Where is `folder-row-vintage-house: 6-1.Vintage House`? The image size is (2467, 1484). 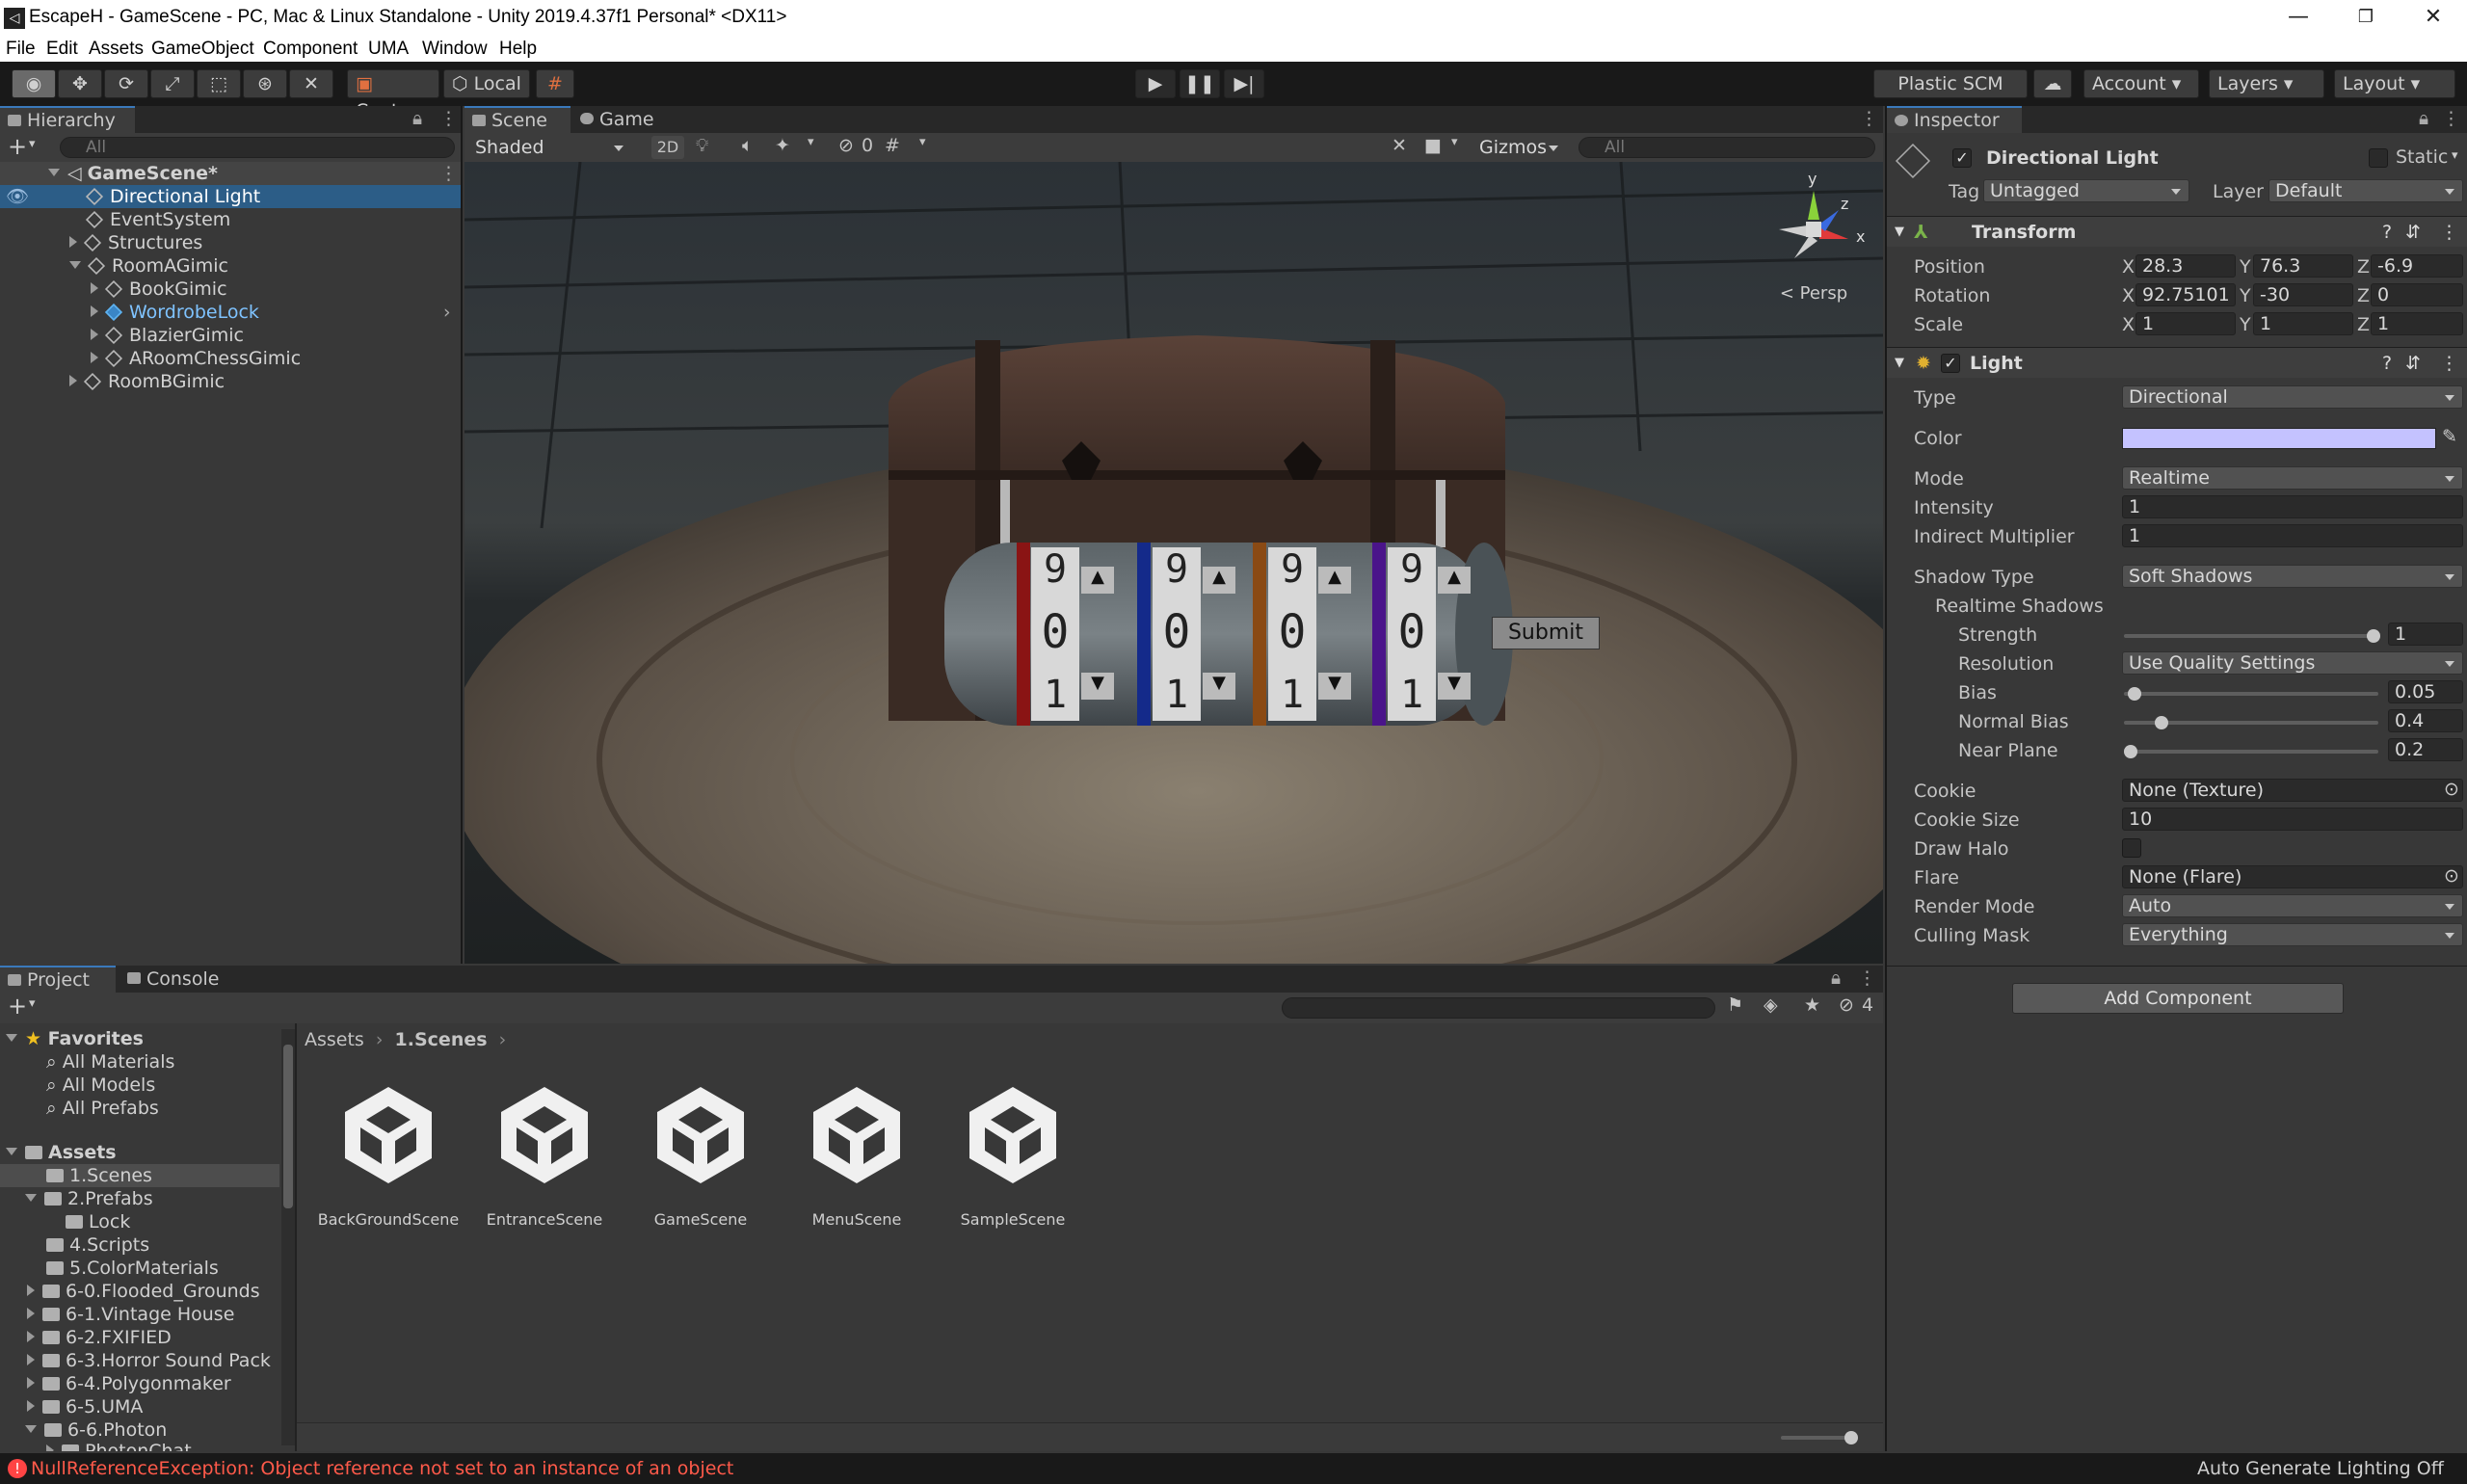 folder-row-vintage-house: 6-1.Vintage House is located at coordinates (130, 1314).